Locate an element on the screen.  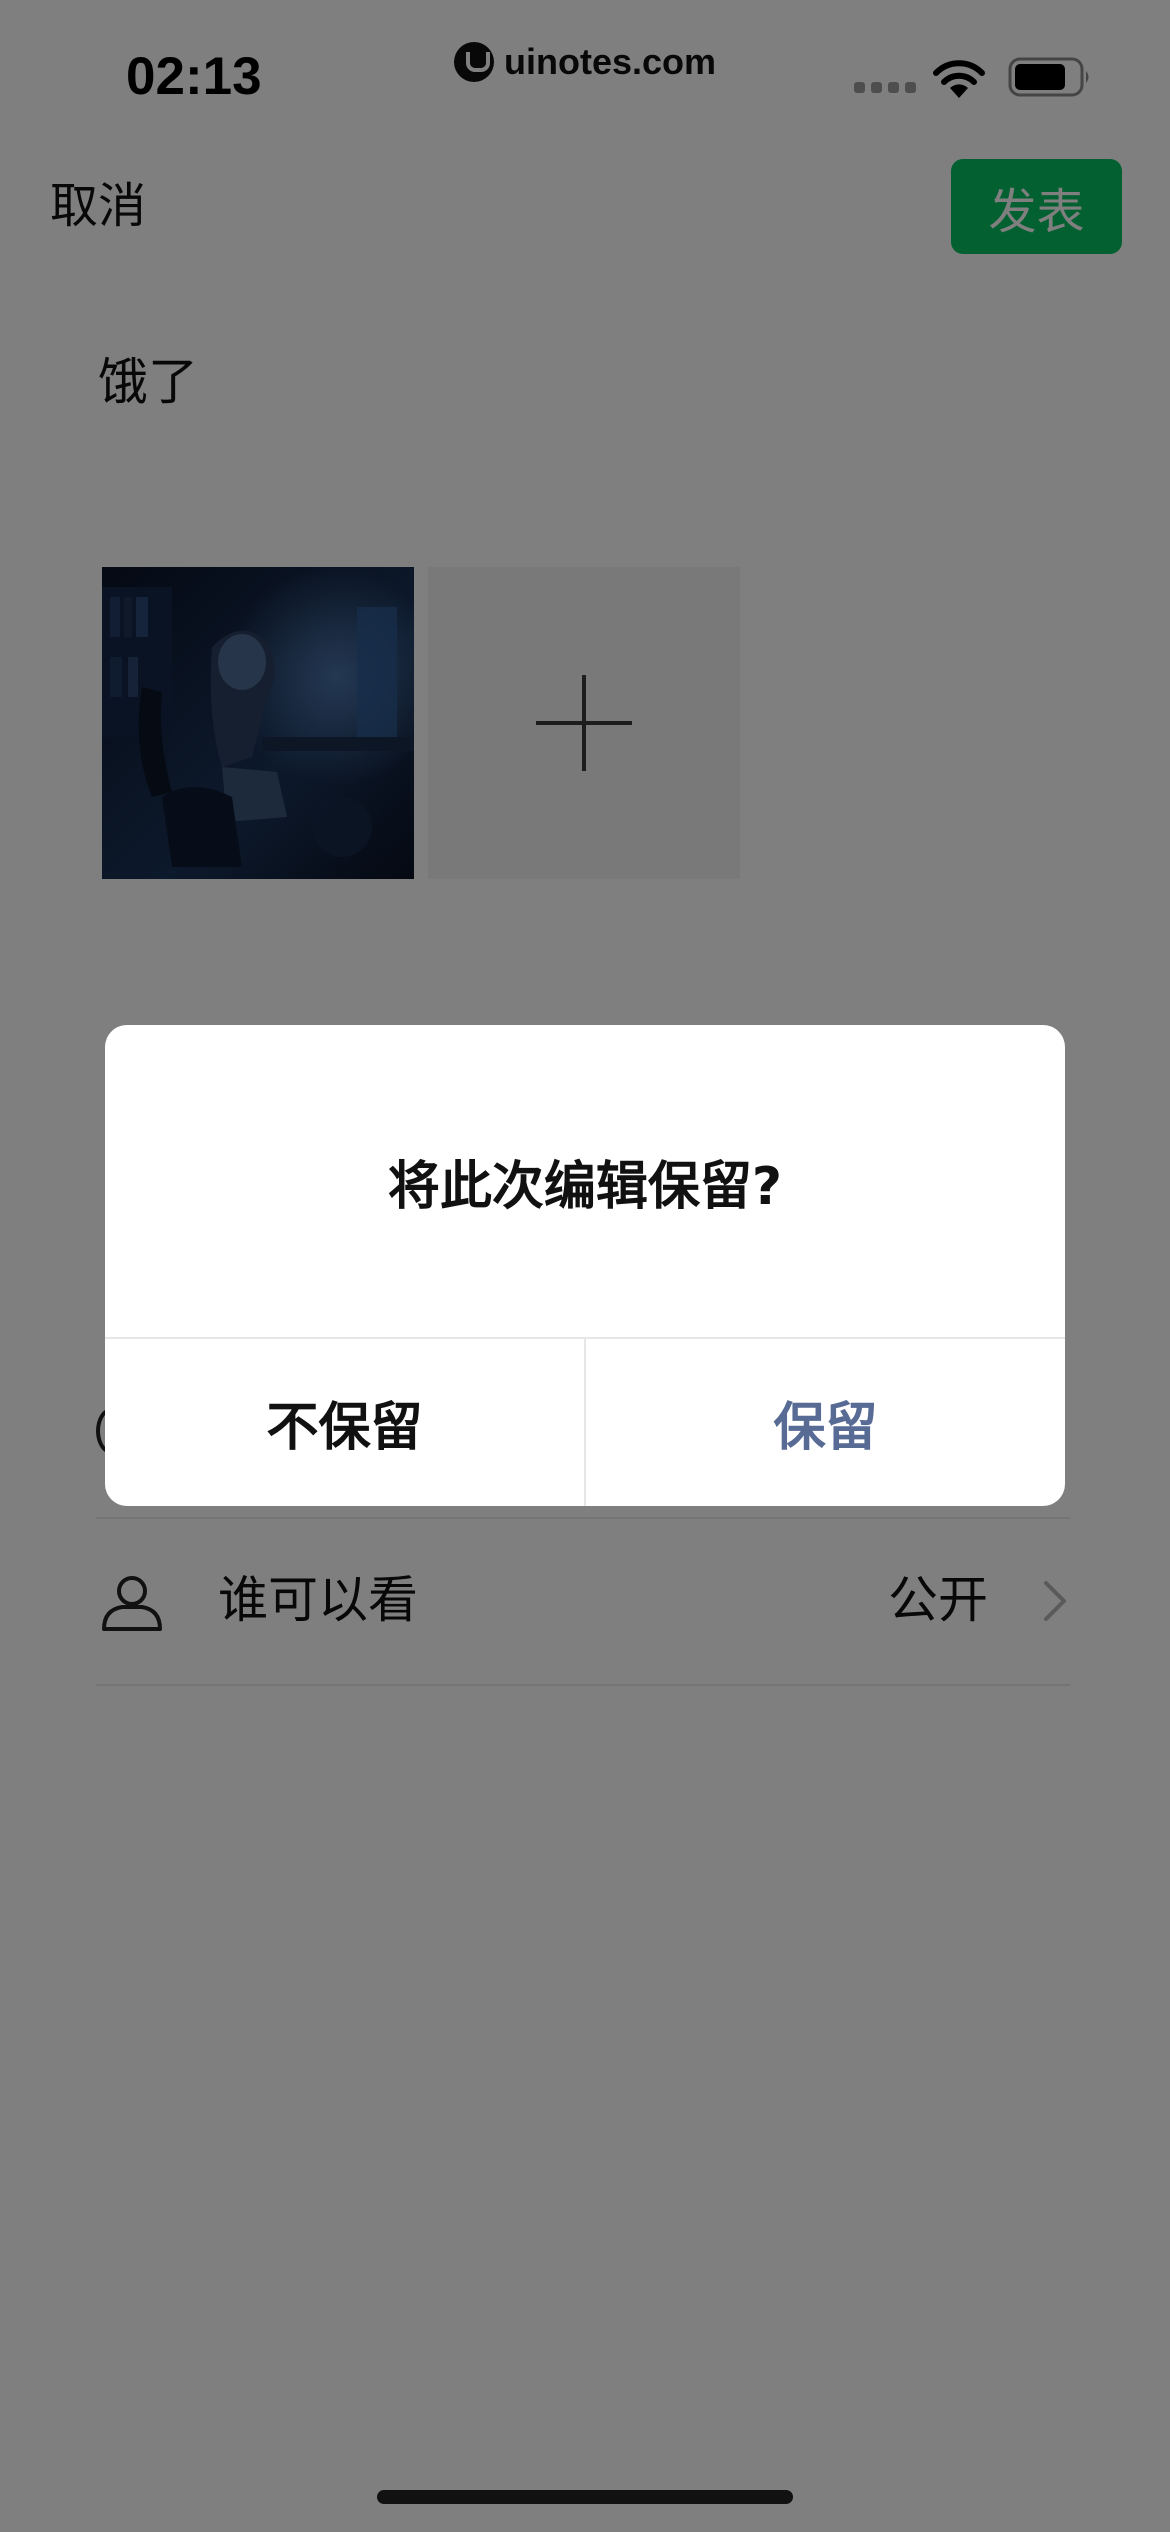
keep-button: 保留 is located at coordinates (825, 1422).